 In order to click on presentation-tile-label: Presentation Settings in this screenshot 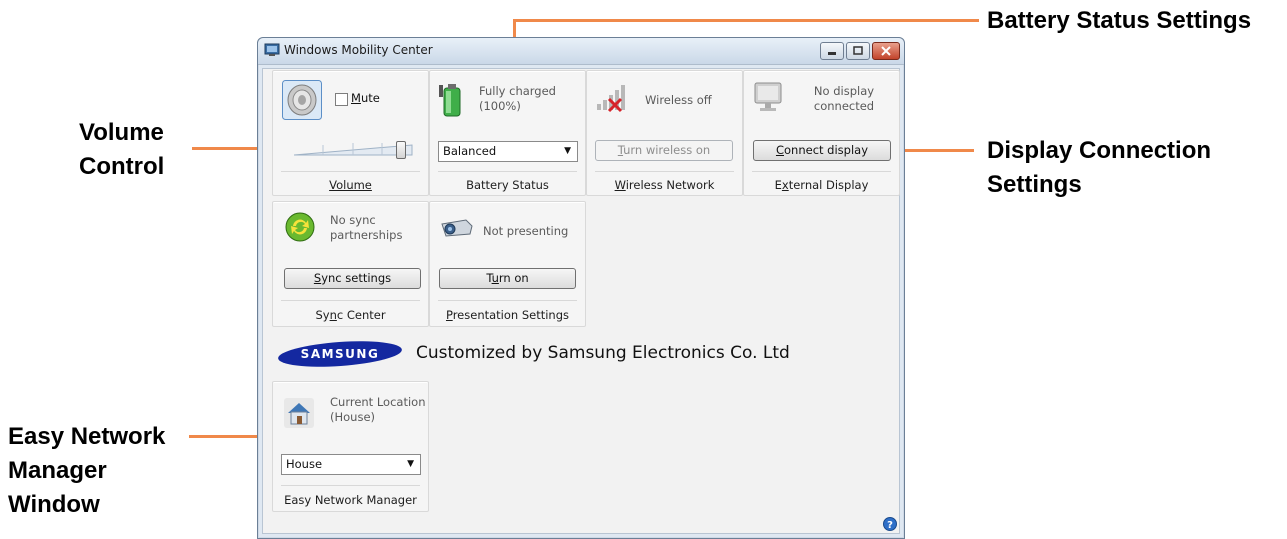, I will do `click(507, 315)`.